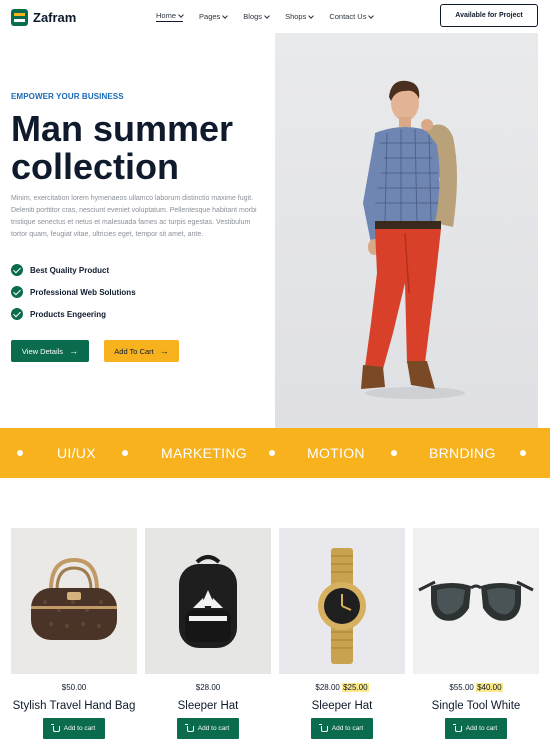  Describe the element at coordinates (476, 707) in the screenshot. I see `product-name: Single Tool White` at that location.